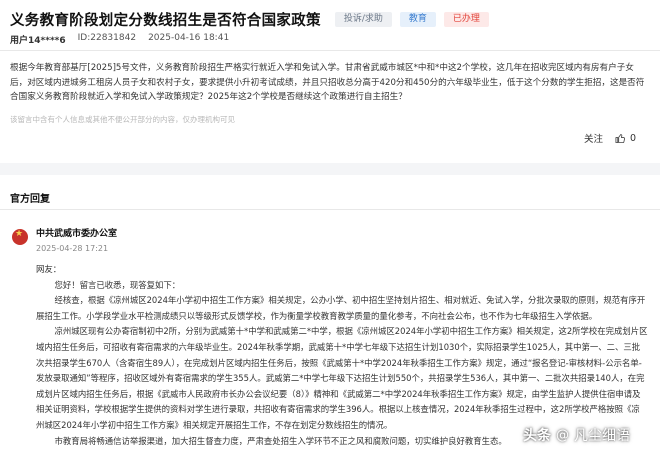  What do you see at coordinates (38, 41) in the screenshot?
I see `user-name: 用户14****6` at bounding box center [38, 41].